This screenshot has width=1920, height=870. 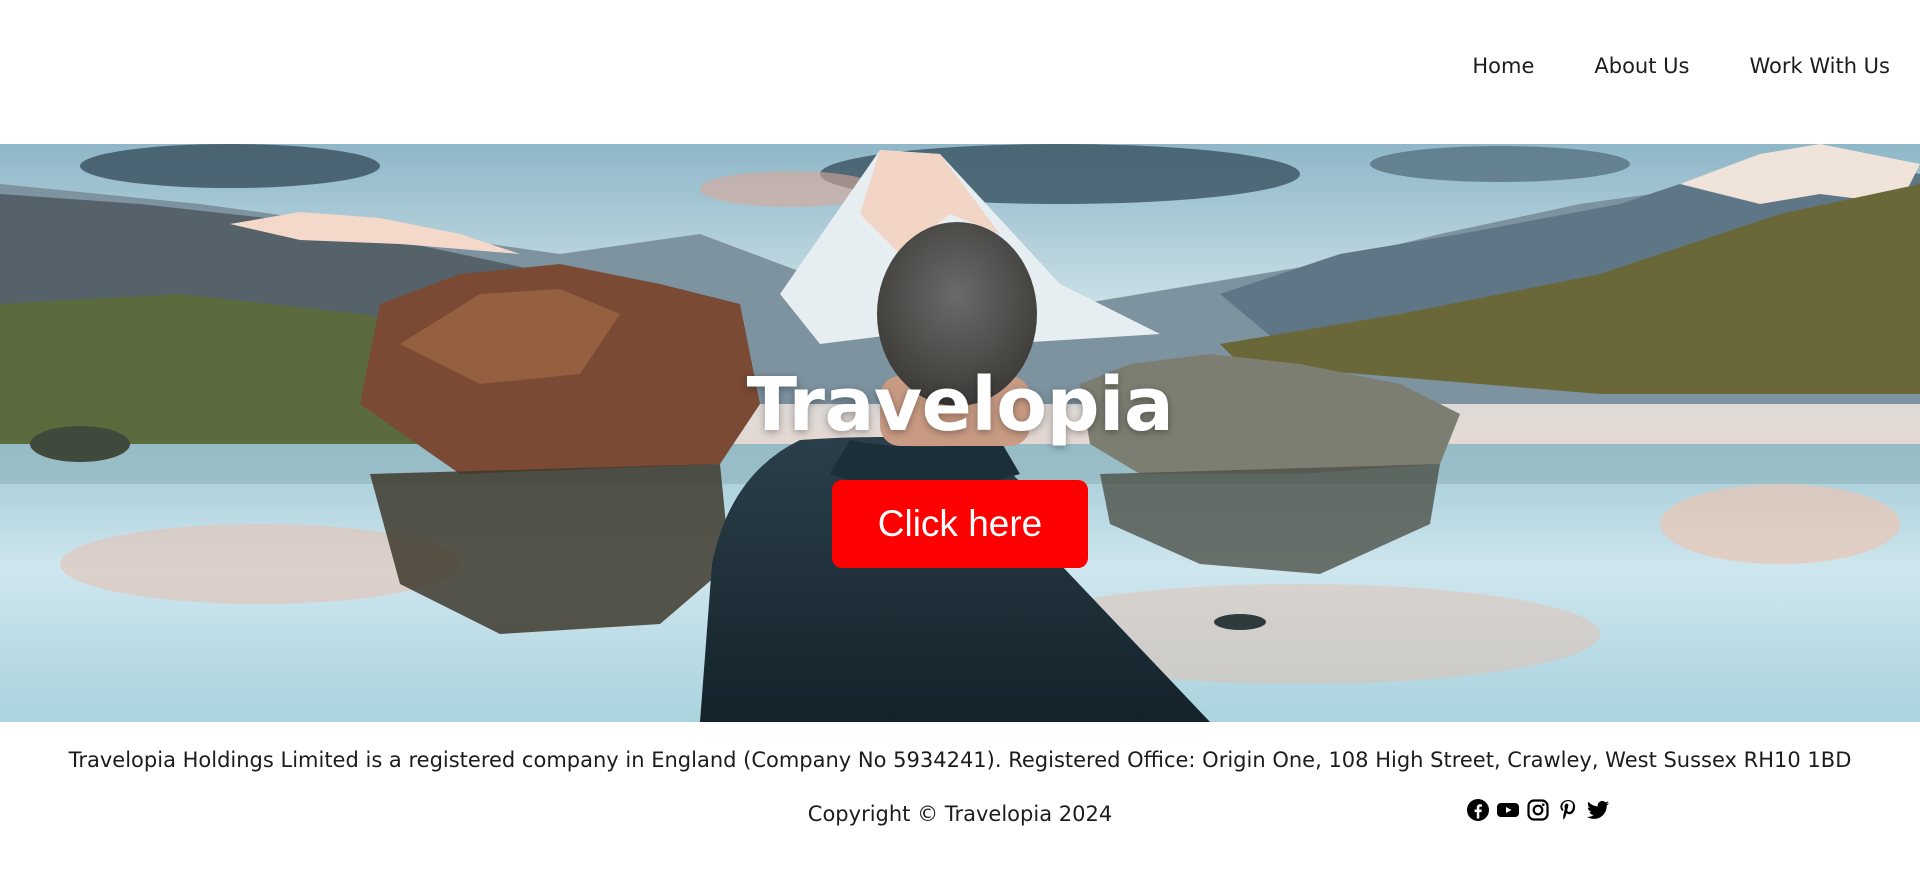 What do you see at coordinates (1819, 66) in the screenshot?
I see `nav-work-with-us-link: Work With Us` at bounding box center [1819, 66].